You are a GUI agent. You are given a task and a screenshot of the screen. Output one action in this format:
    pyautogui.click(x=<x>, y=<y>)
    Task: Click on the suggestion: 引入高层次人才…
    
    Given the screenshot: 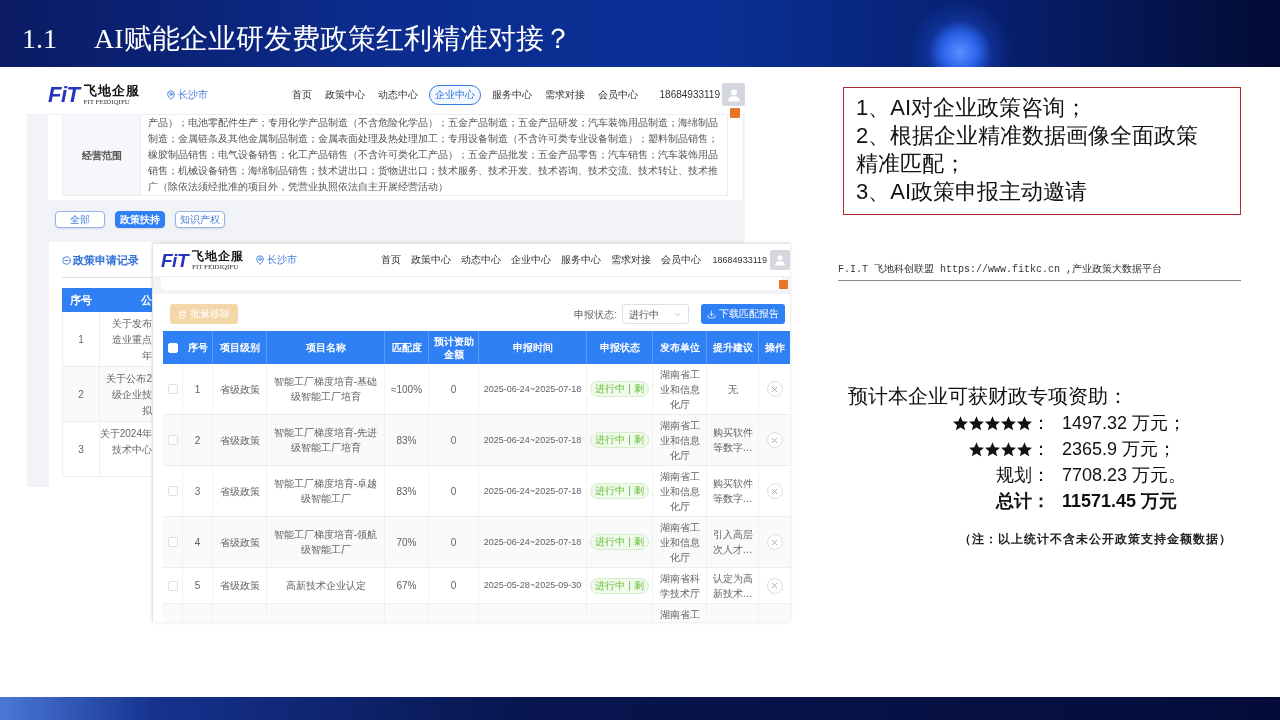 What is the action you would take?
    pyautogui.click(x=732, y=542)
    